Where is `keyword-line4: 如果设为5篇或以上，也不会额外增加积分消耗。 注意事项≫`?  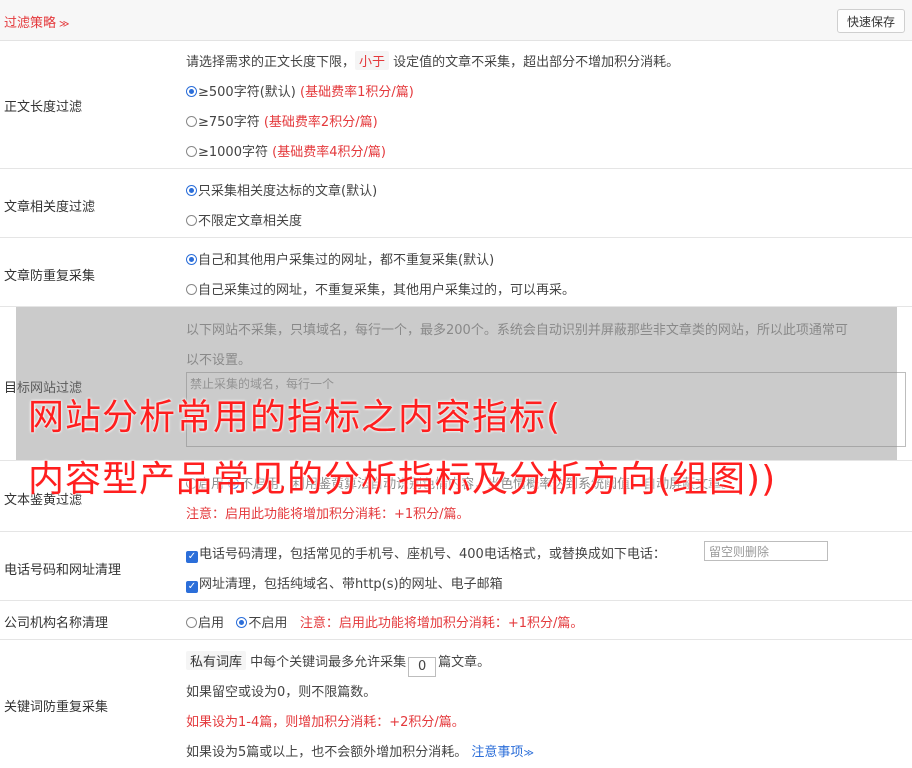
keyword-line4: 如果设为5篇或以上，也不会额外增加积分消耗。 注意事项≫ is located at coordinates (360, 750).